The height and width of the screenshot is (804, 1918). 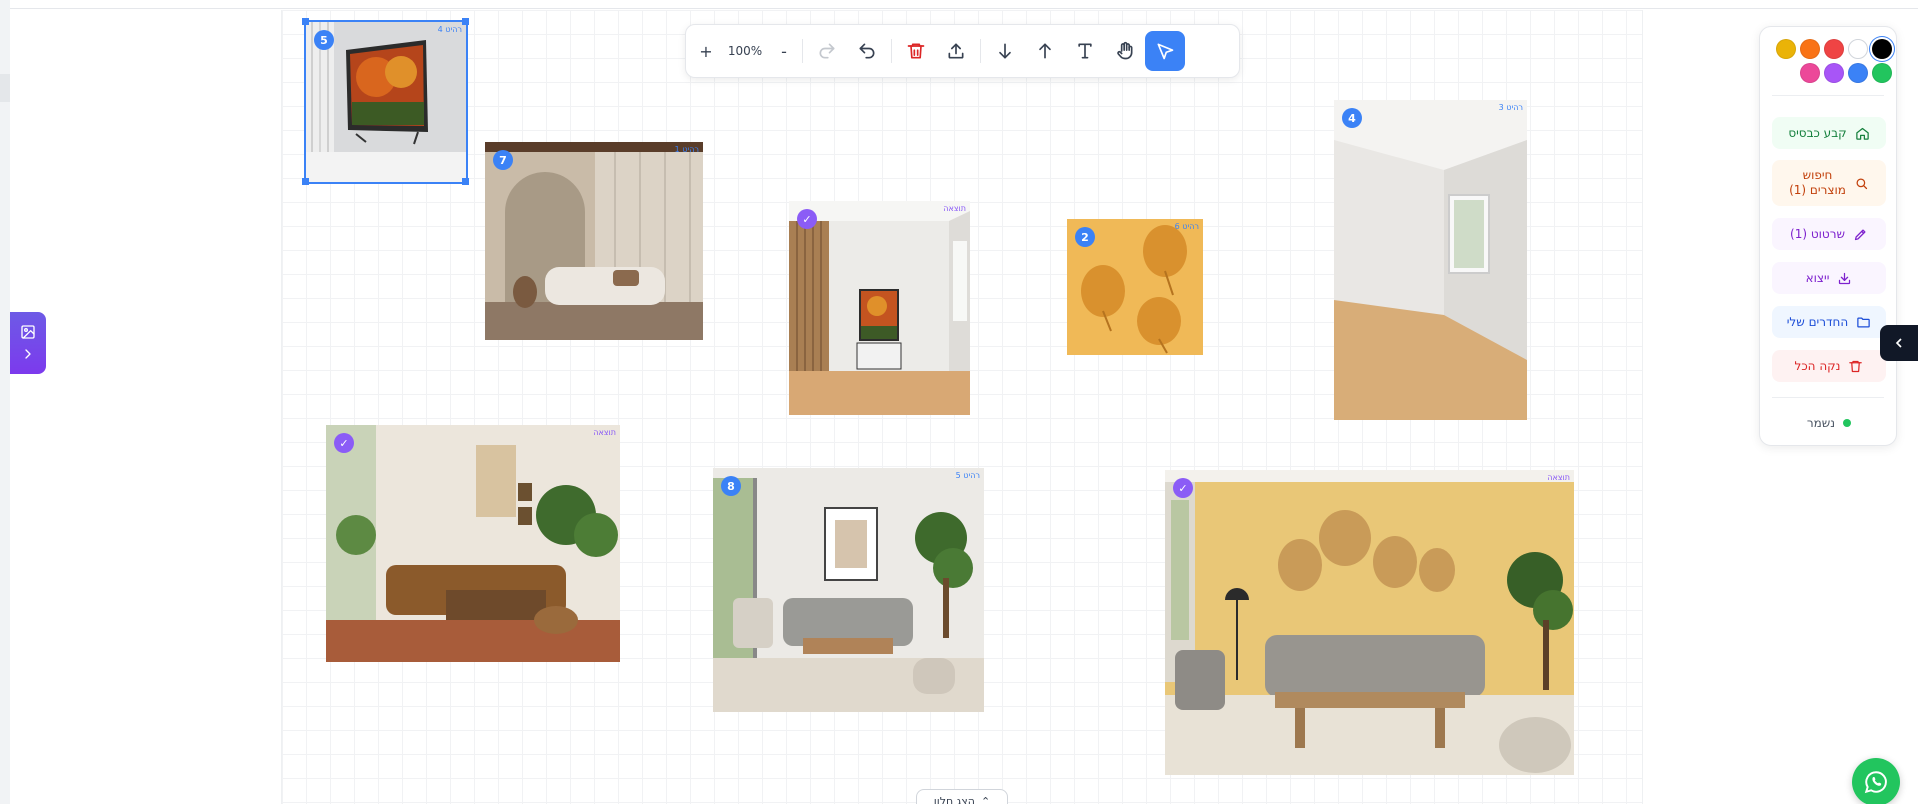 I want to click on pointer-icon, so click(x=1165, y=51).